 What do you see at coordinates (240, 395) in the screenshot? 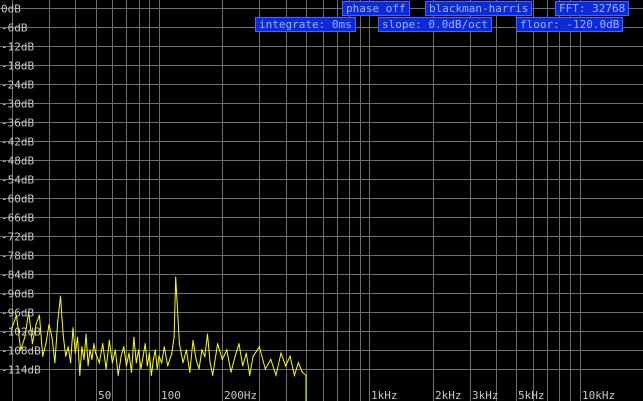
I see `frequency-label: 200Hz` at bounding box center [240, 395].